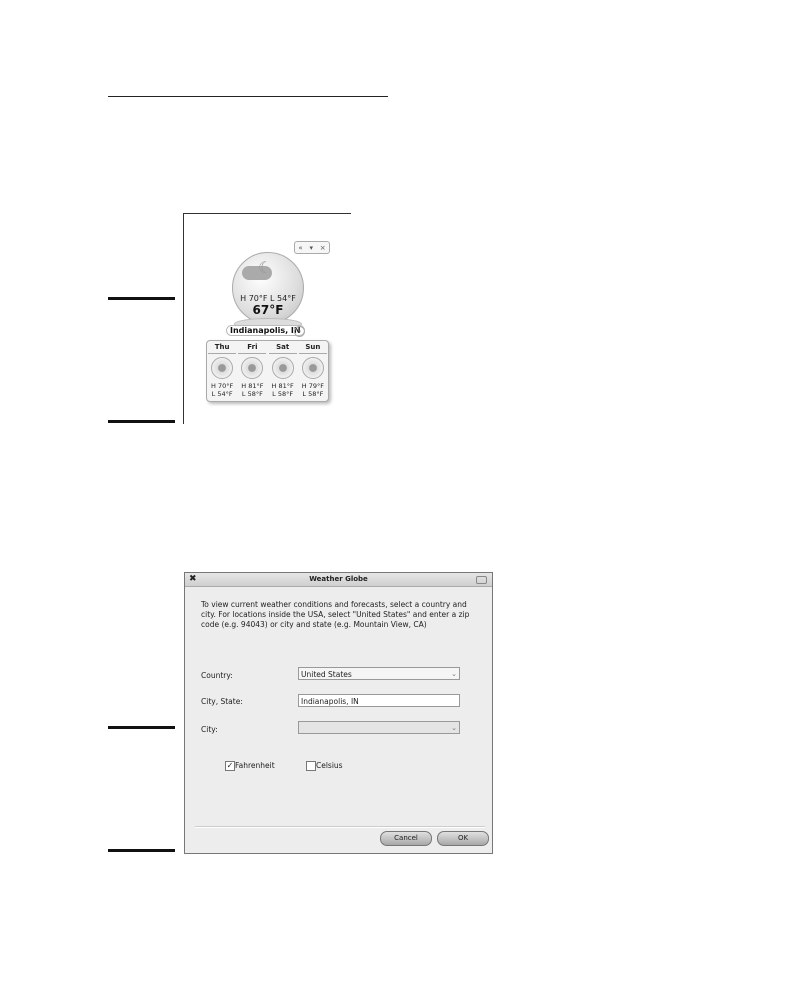 The height and width of the screenshot is (999, 797). Describe the element at coordinates (379, 673) in the screenshot. I see `country-select: United States ⌄` at that location.